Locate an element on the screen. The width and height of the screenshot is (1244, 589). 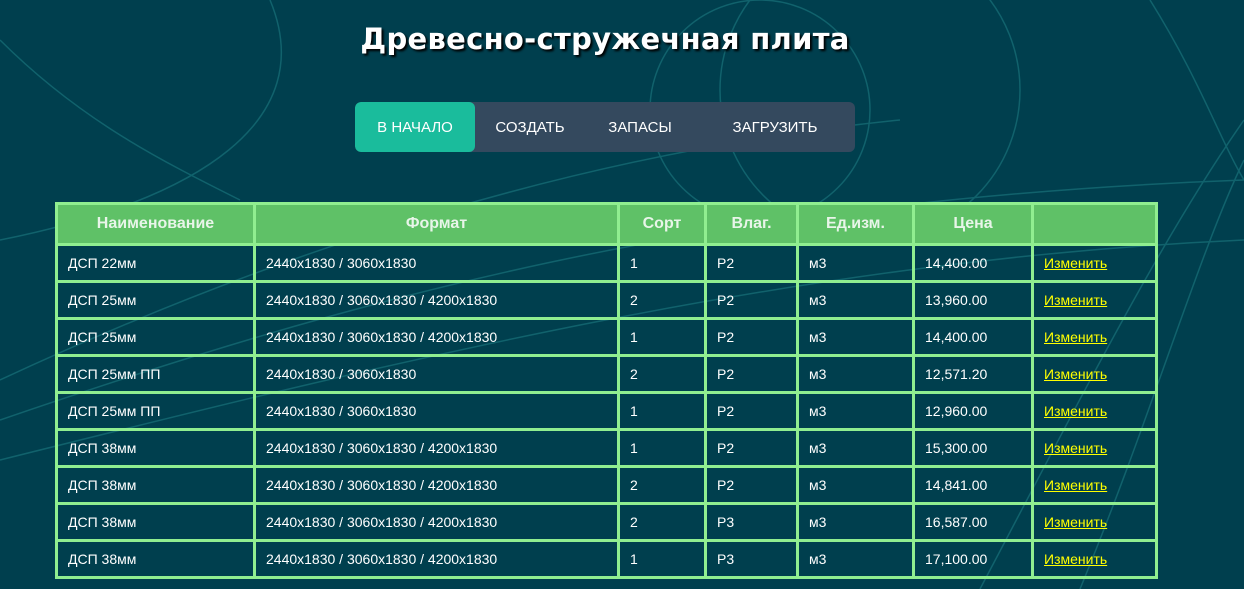
cell-price: 16,587.00 is located at coordinates (973, 522).